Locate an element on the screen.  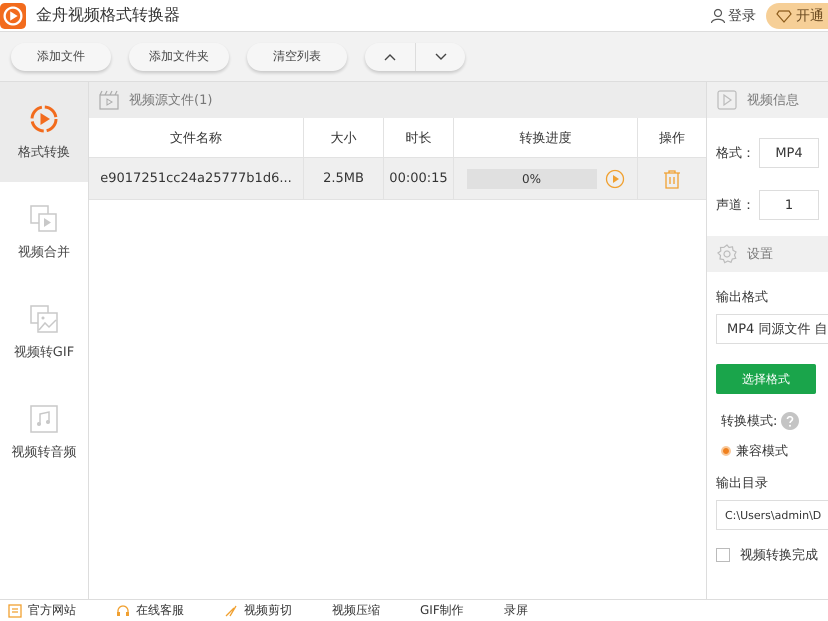
diamond-icon is located at coordinates (784, 16).